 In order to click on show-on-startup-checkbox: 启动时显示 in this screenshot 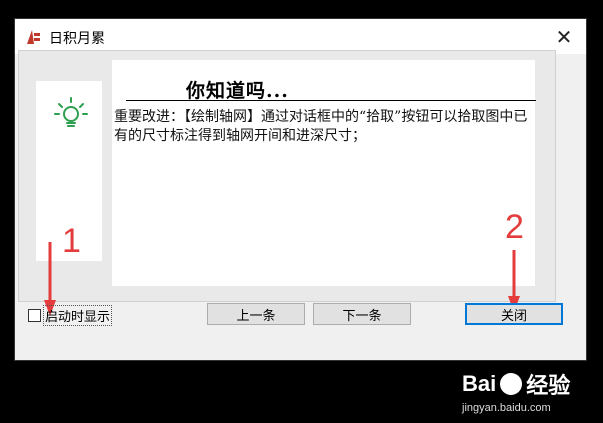, I will do `click(70, 315)`.